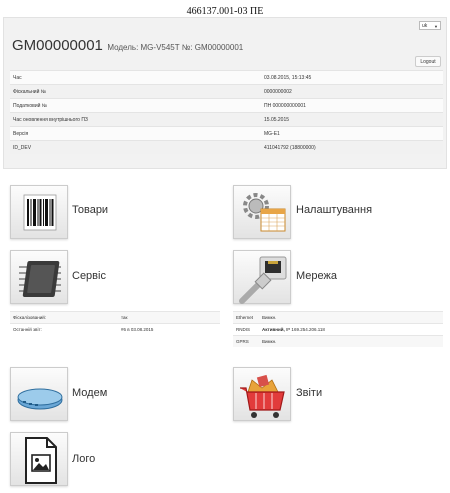 This screenshot has height=493, width=450. Describe the element at coordinates (246, 329) in the screenshot. I see `status-label: RNDIS` at that location.